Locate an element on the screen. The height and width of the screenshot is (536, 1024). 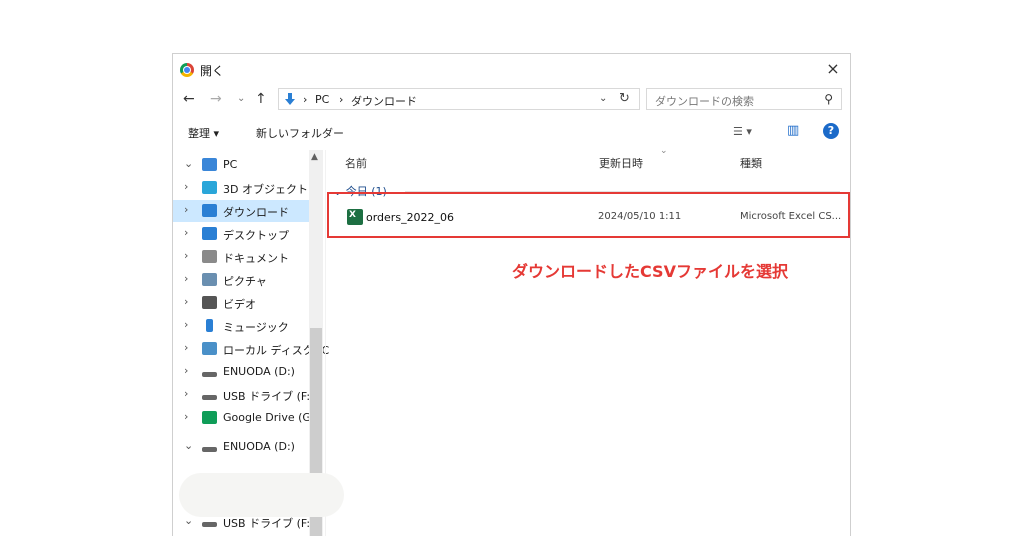
chrome-icon is located at coordinates (187, 70).